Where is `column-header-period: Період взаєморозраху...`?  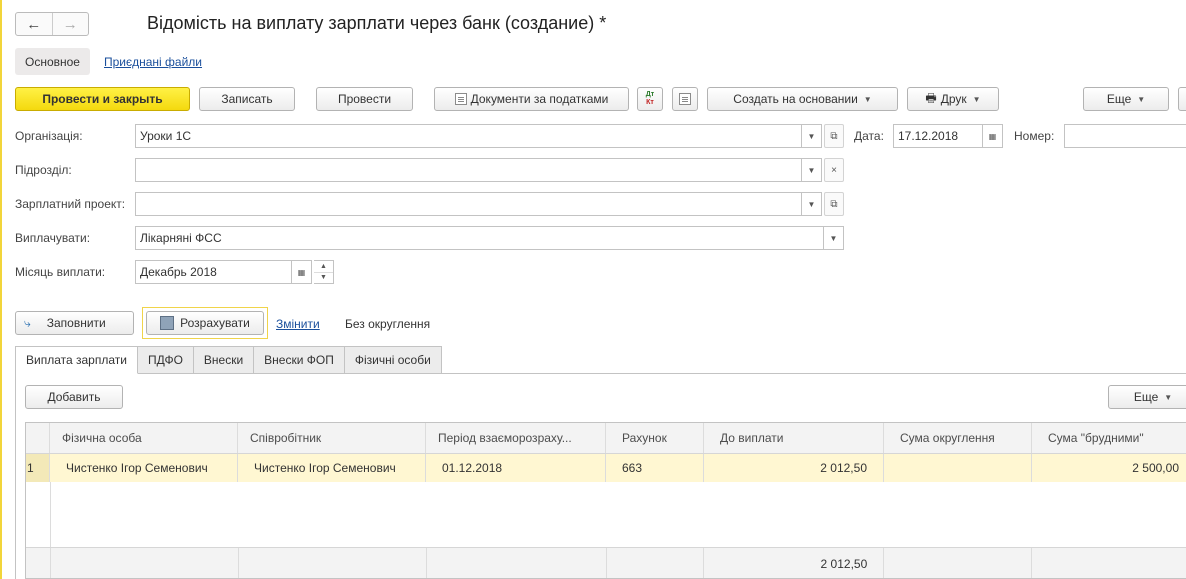
column-header-period: Період взаєморозраху... is located at coordinates (516, 438).